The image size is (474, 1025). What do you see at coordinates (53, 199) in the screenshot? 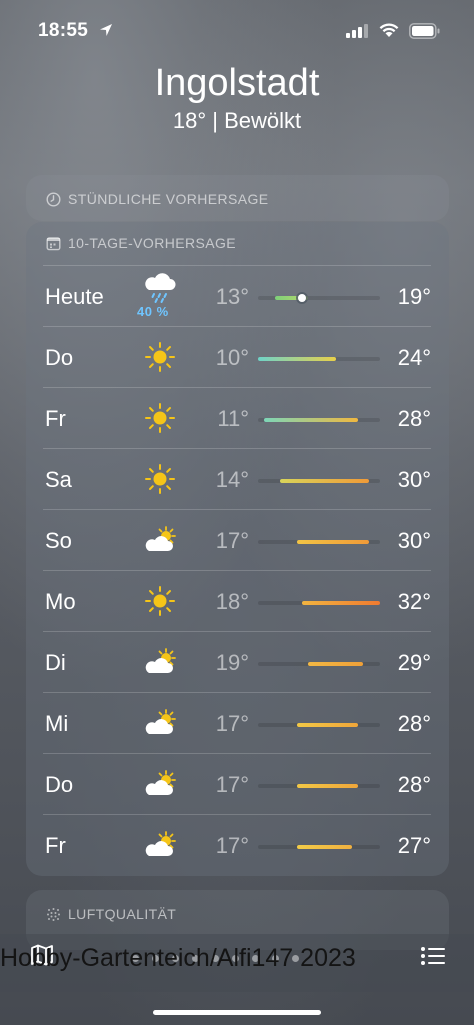
I see `clock-icon` at bounding box center [53, 199].